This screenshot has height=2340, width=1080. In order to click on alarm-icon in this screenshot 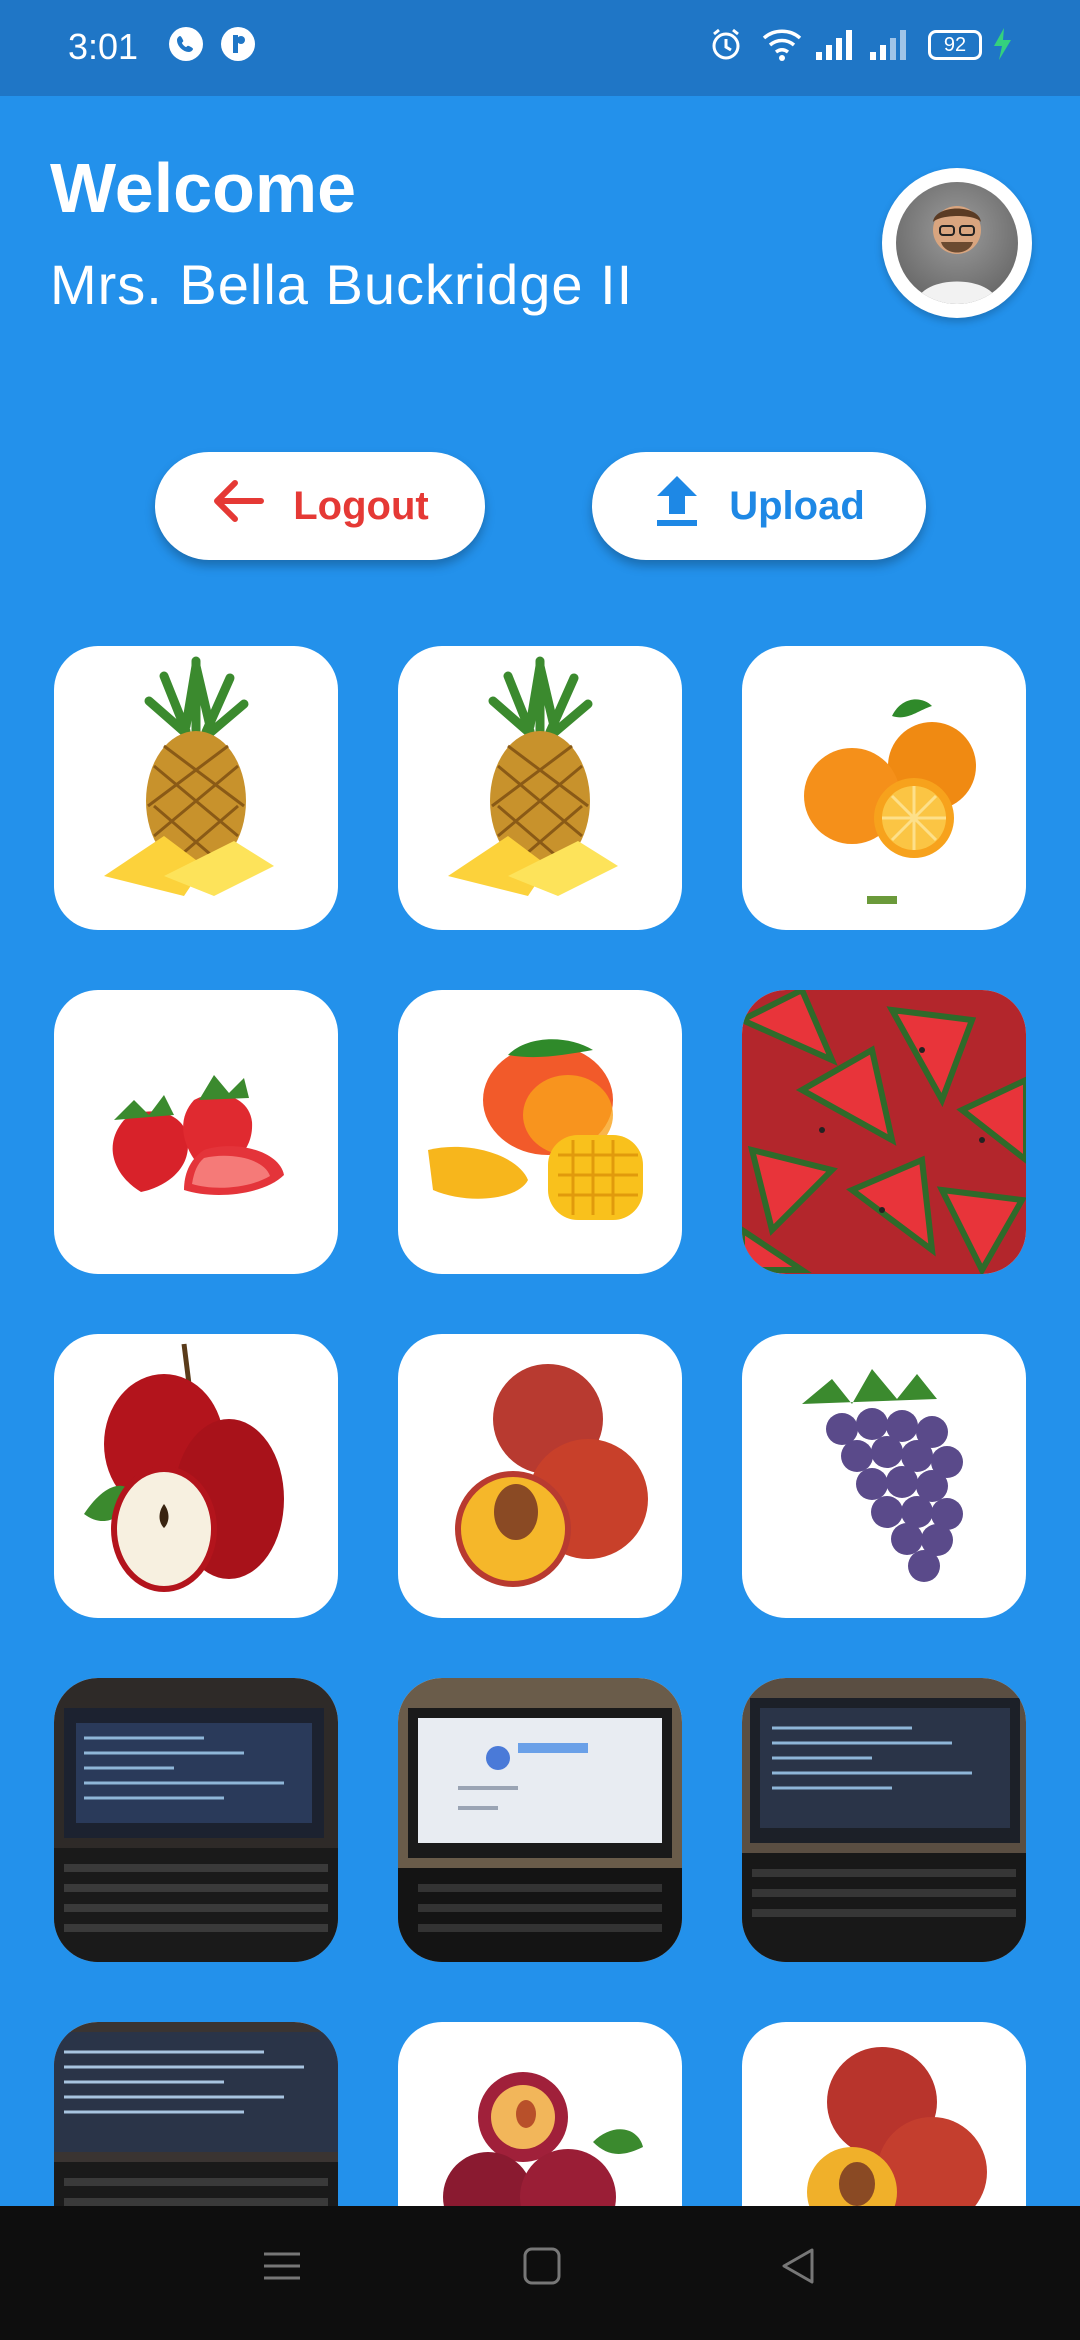, I will do `click(726, 46)`.